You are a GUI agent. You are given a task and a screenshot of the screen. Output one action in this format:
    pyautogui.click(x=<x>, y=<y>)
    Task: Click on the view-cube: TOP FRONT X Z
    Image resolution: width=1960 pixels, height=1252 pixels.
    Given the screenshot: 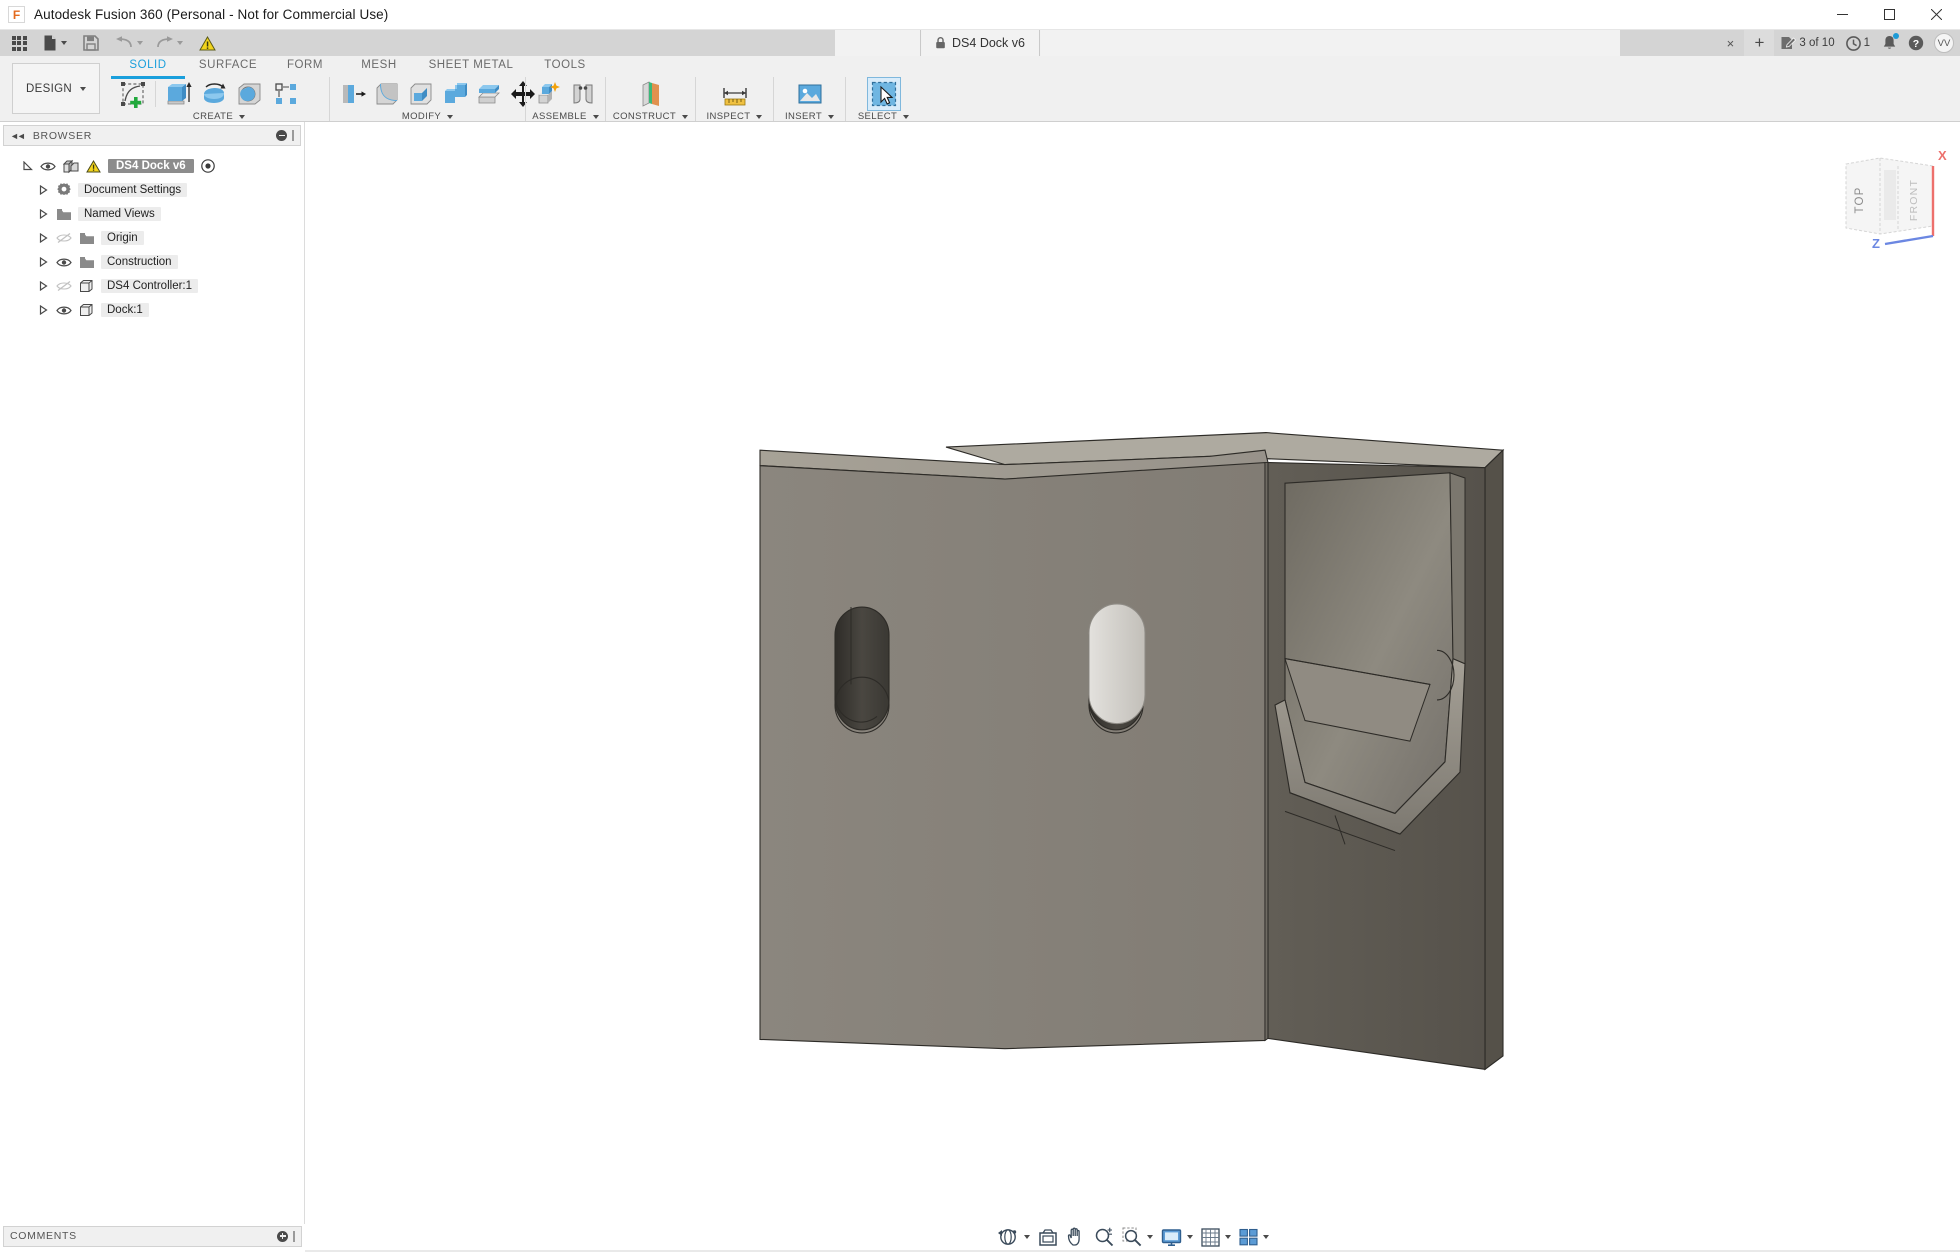 What is the action you would take?
    pyautogui.click(x=1888, y=195)
    